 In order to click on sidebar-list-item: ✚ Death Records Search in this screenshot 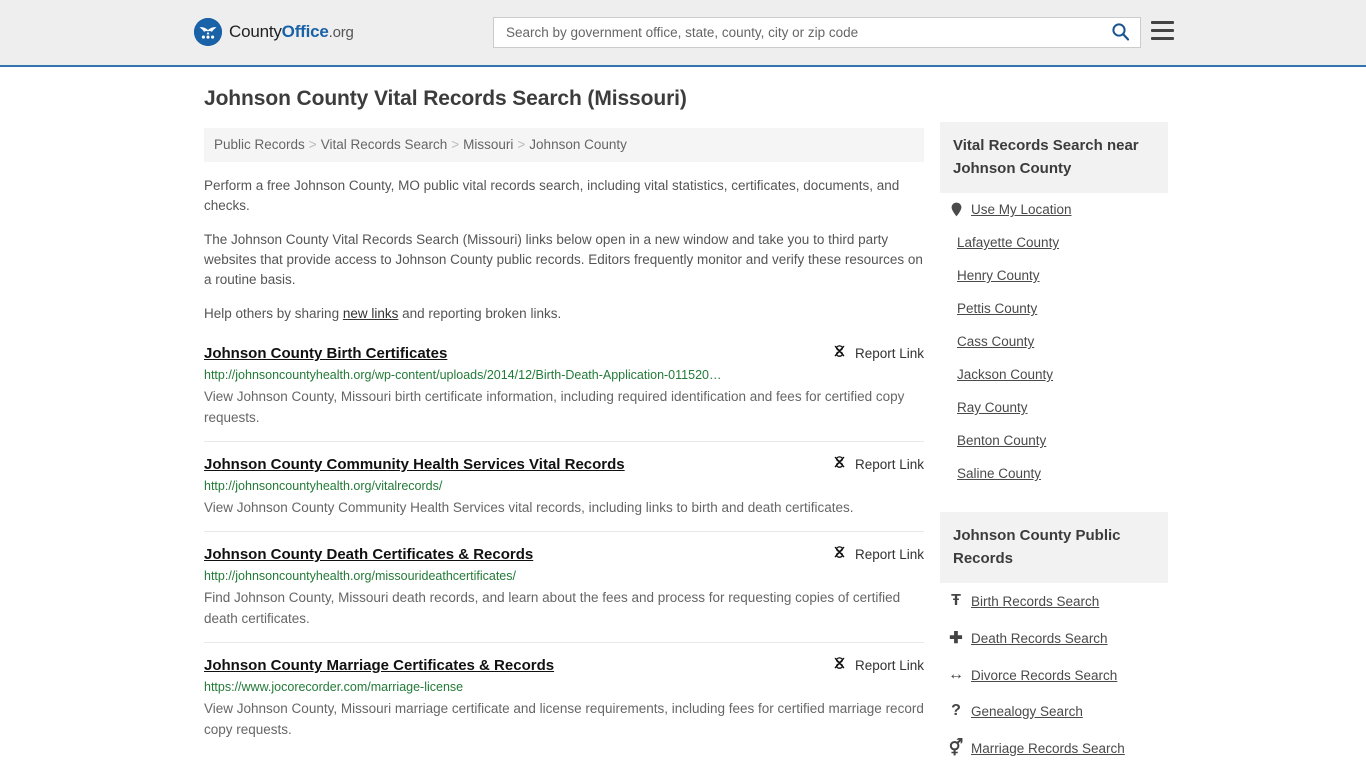, I will do `click(1054, 638)`.